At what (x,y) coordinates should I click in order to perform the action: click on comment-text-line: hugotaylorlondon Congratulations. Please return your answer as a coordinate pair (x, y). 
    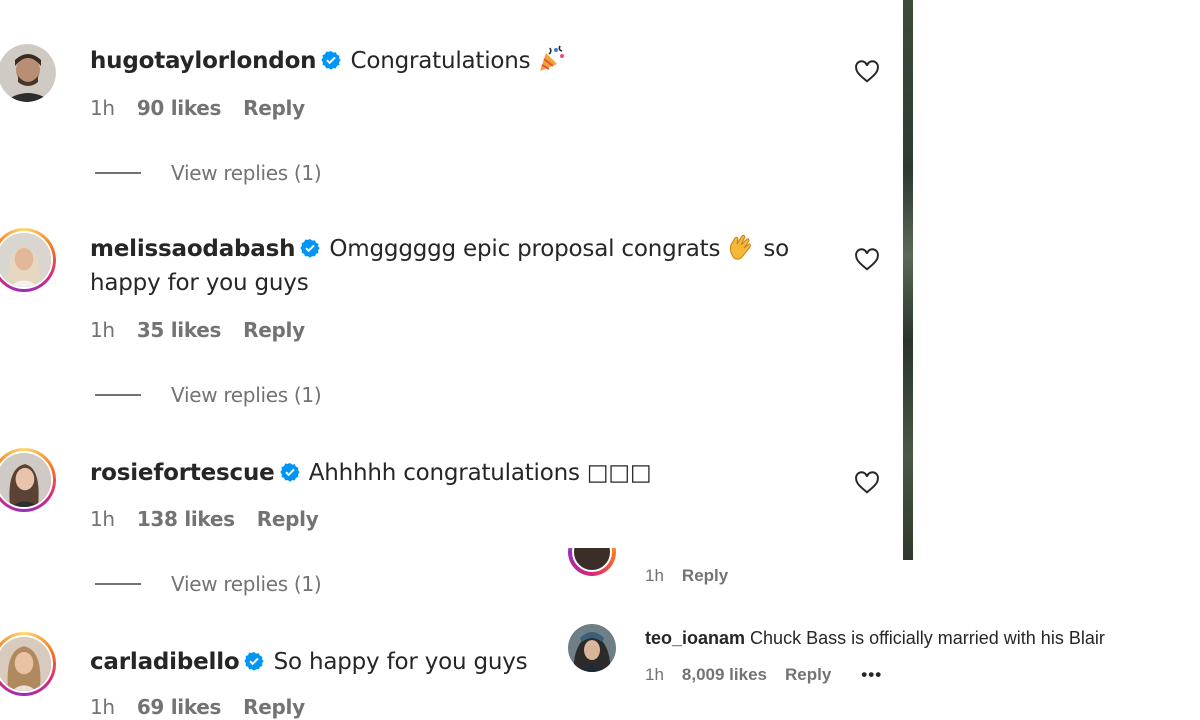
    Looking at the image, I should click on (455, 61).